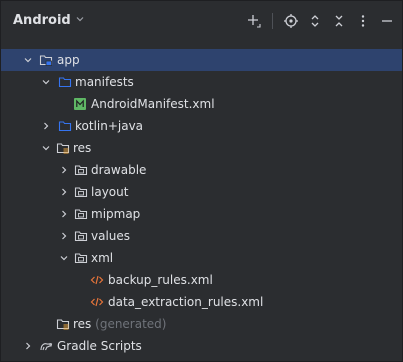 This screenshot has height=362, width=403. Describe the element at coordinates (363, 21) in the screenshot. I see `more-icon` at that location.